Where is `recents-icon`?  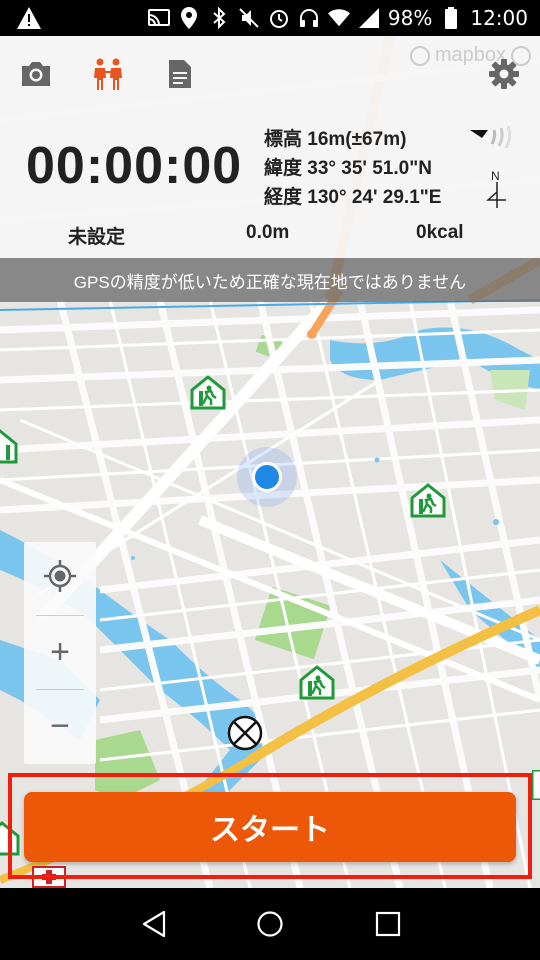 recents-icon is located at coordinates (388, 924).